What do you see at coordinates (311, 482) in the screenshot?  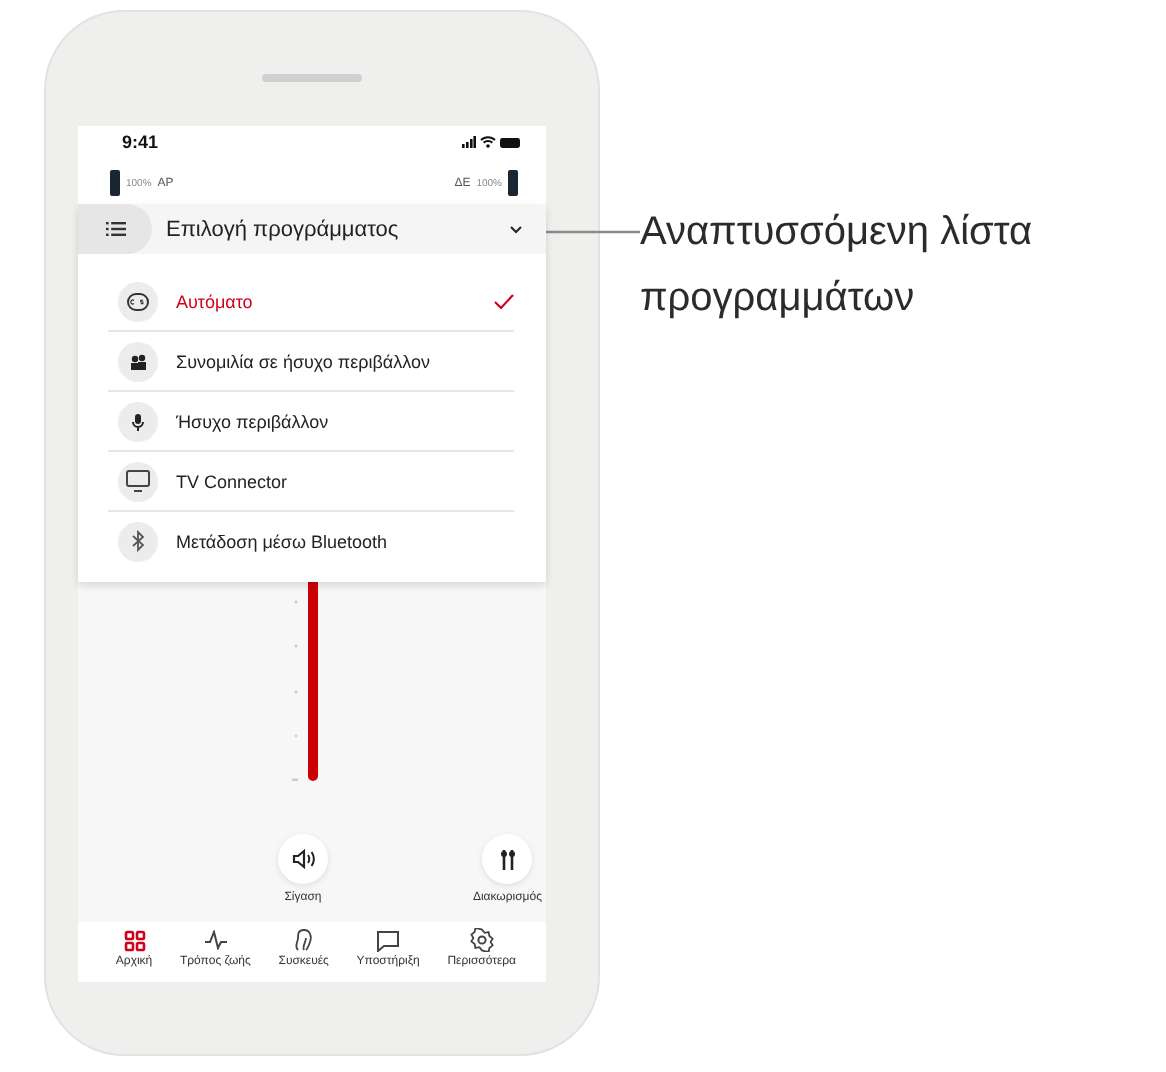 I see `program-option: TV Connector` at bounding box center [311, 482].